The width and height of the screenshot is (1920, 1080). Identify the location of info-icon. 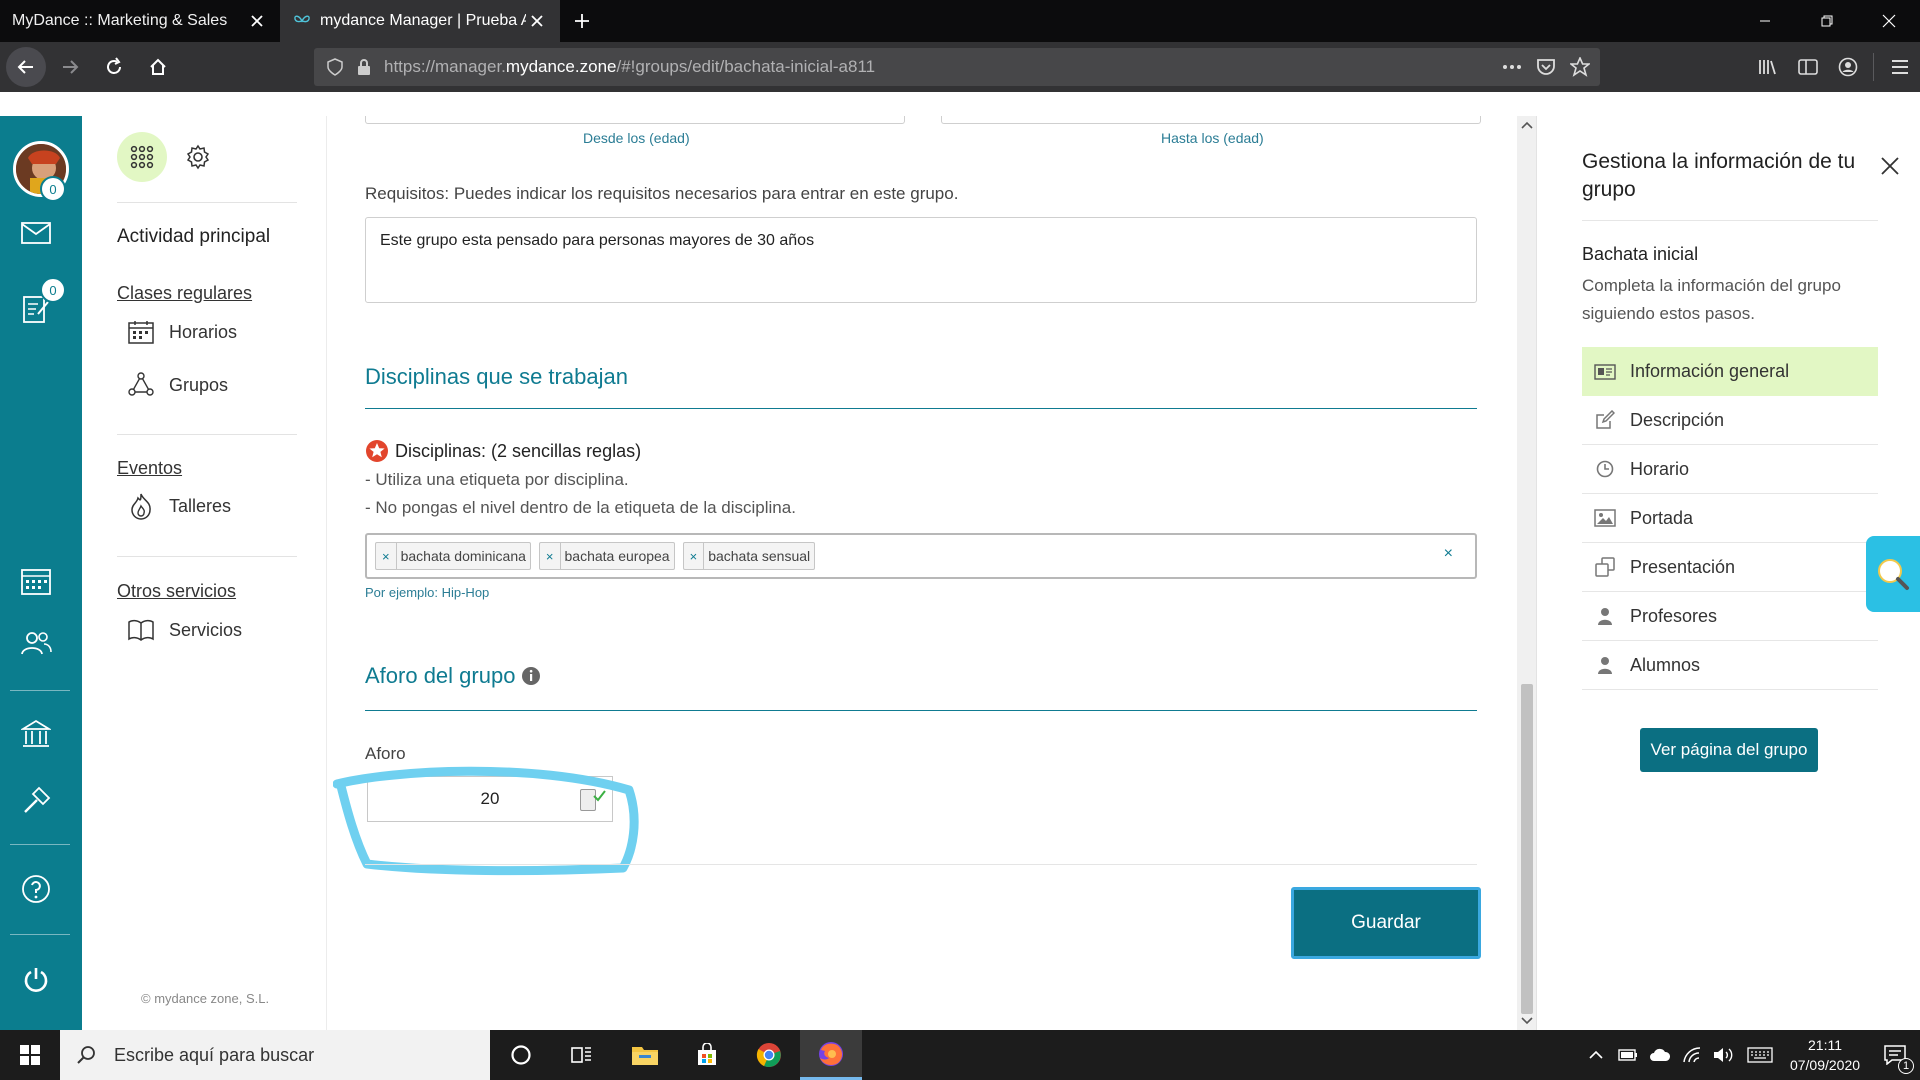
(531, 676).